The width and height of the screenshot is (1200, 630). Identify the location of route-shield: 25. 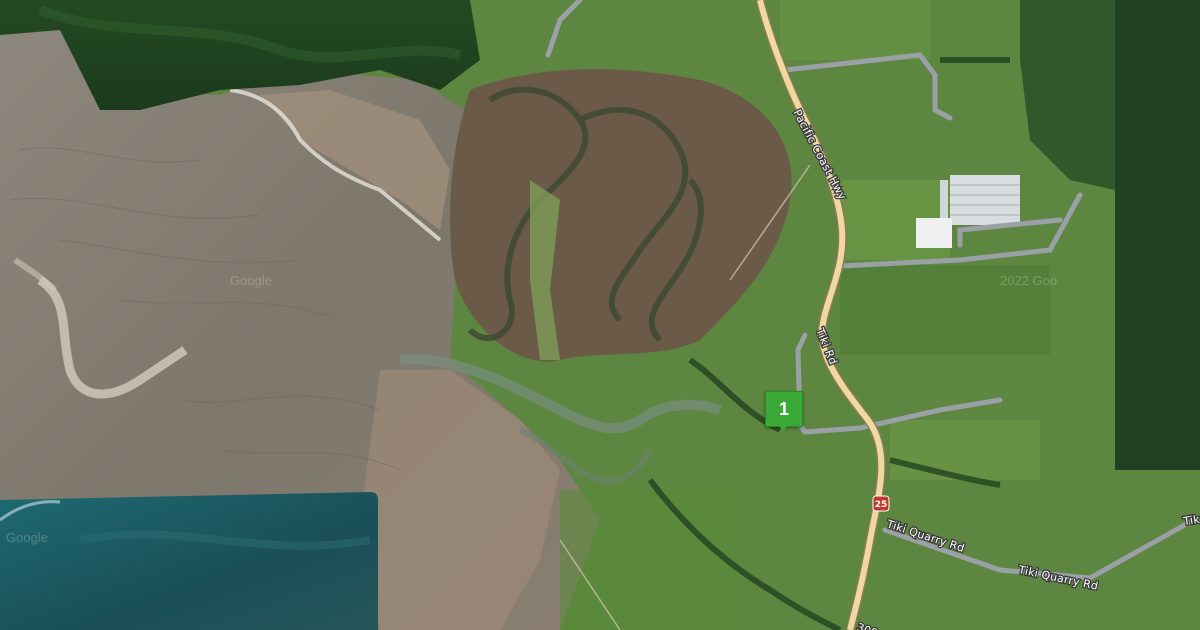
(881, 503).